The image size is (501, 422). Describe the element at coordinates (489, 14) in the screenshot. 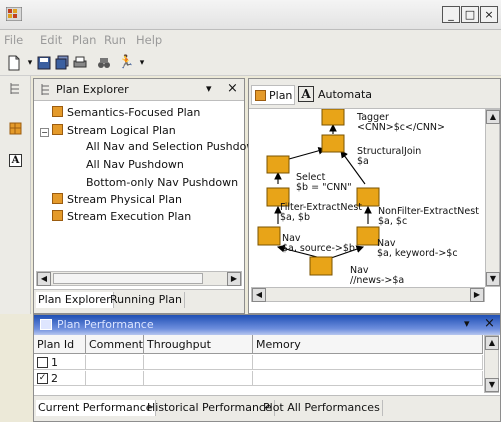

I see `close-button: ×` at that location.